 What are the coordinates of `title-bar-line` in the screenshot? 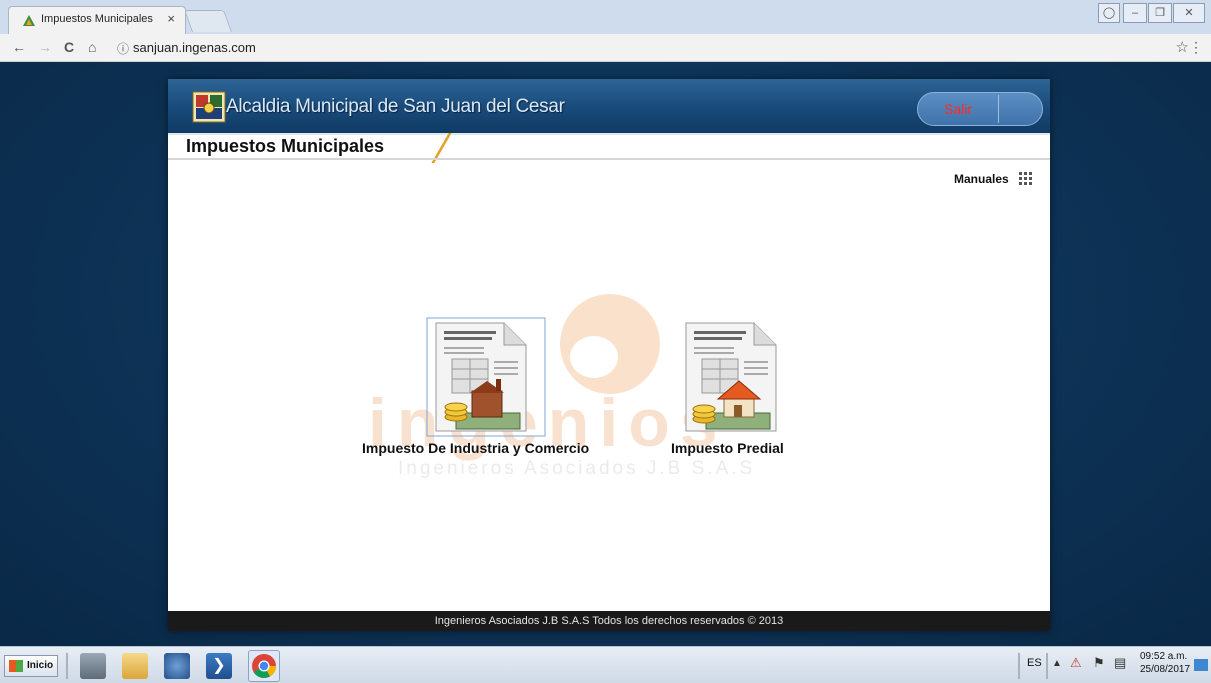 It's located at (609, 159).